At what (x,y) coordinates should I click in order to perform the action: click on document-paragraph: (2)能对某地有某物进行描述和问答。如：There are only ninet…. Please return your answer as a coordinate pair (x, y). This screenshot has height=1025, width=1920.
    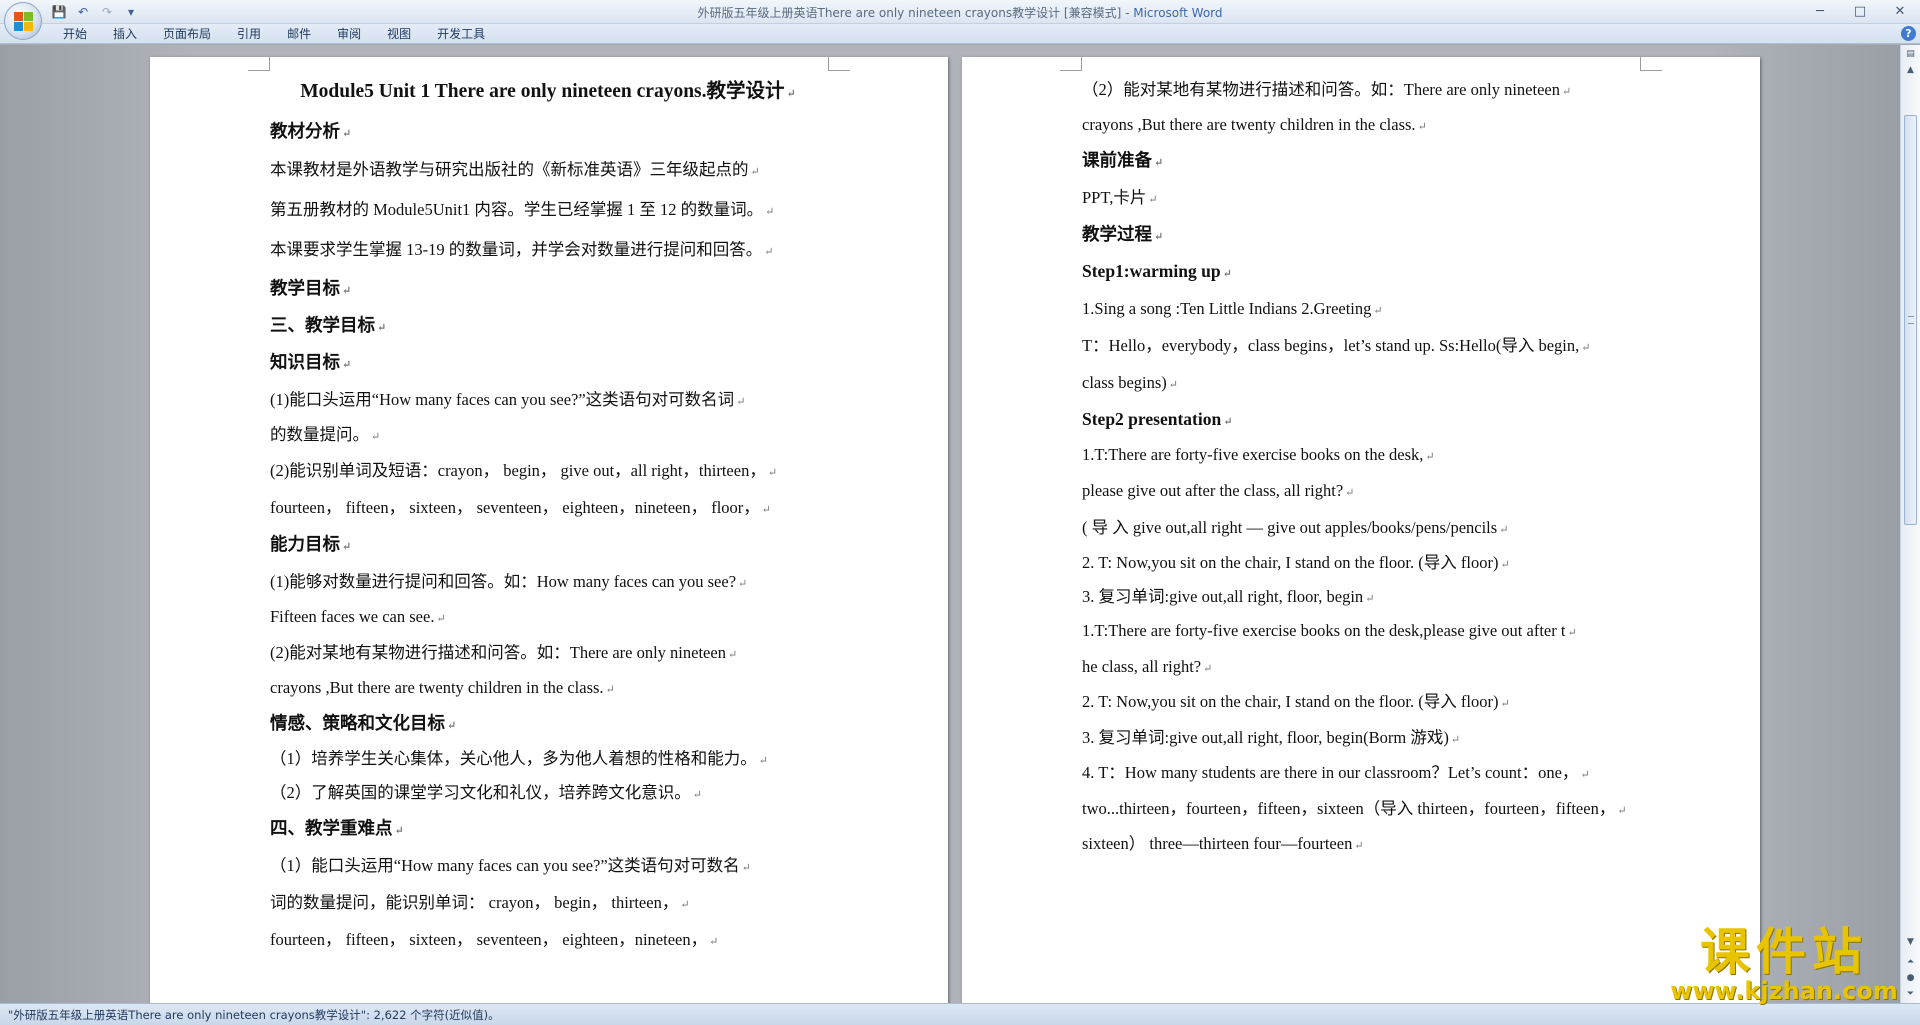
    Looking at the image, I should click on (548, 652).